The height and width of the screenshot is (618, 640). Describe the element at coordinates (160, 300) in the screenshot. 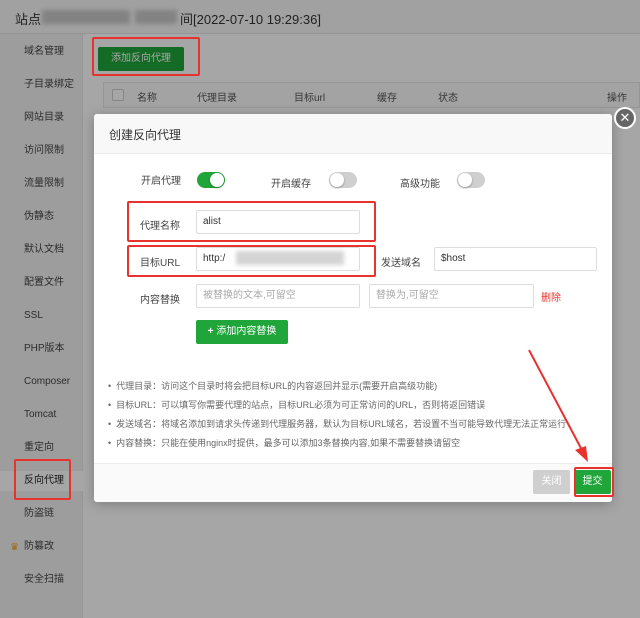

I see `content-replace-label: 内容替换` at that location.